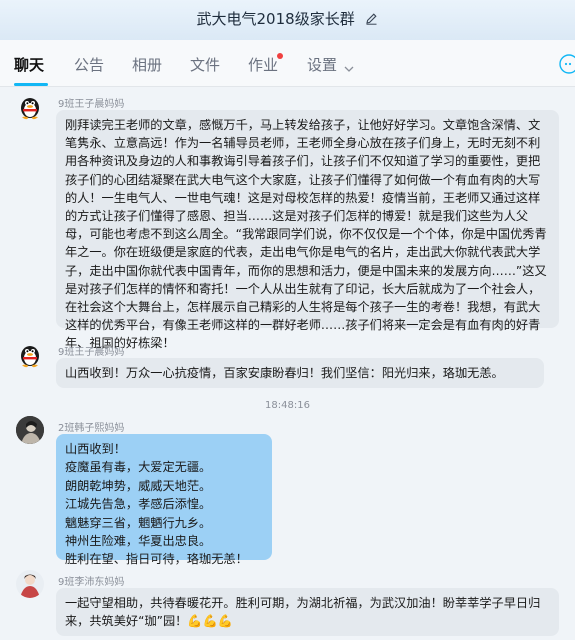  Describe the element at coordinates (89, 64) in the screenshot. I see `tab-announcements: 公告` at that location.